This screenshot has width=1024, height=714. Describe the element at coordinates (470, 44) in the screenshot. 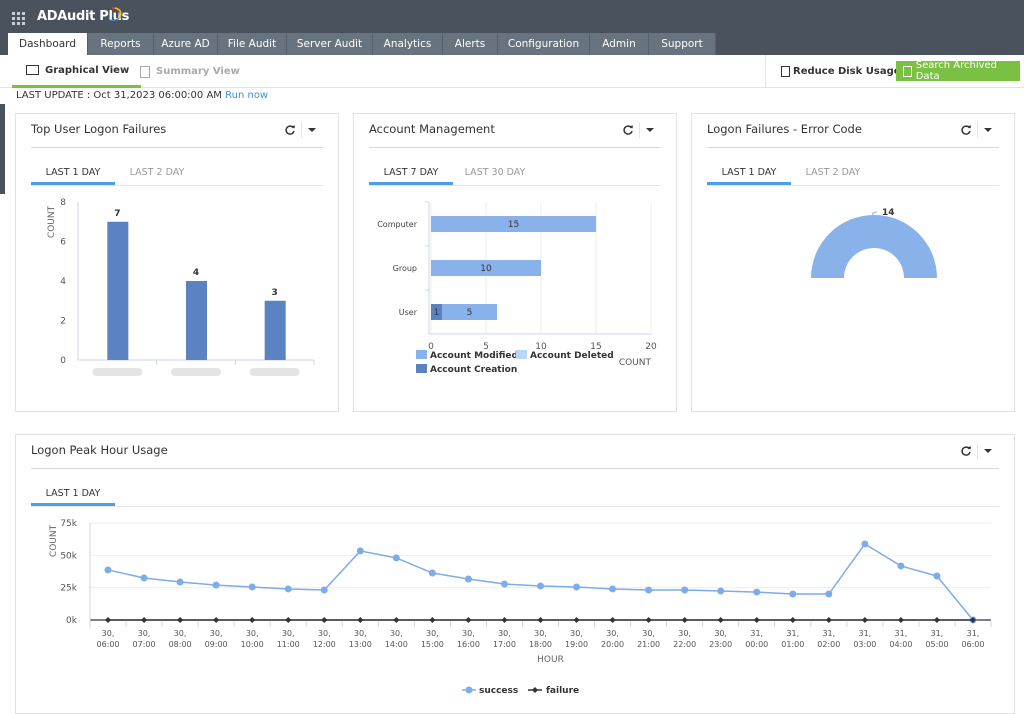

I see `nav-tab-alerts: Alerts` at that location.